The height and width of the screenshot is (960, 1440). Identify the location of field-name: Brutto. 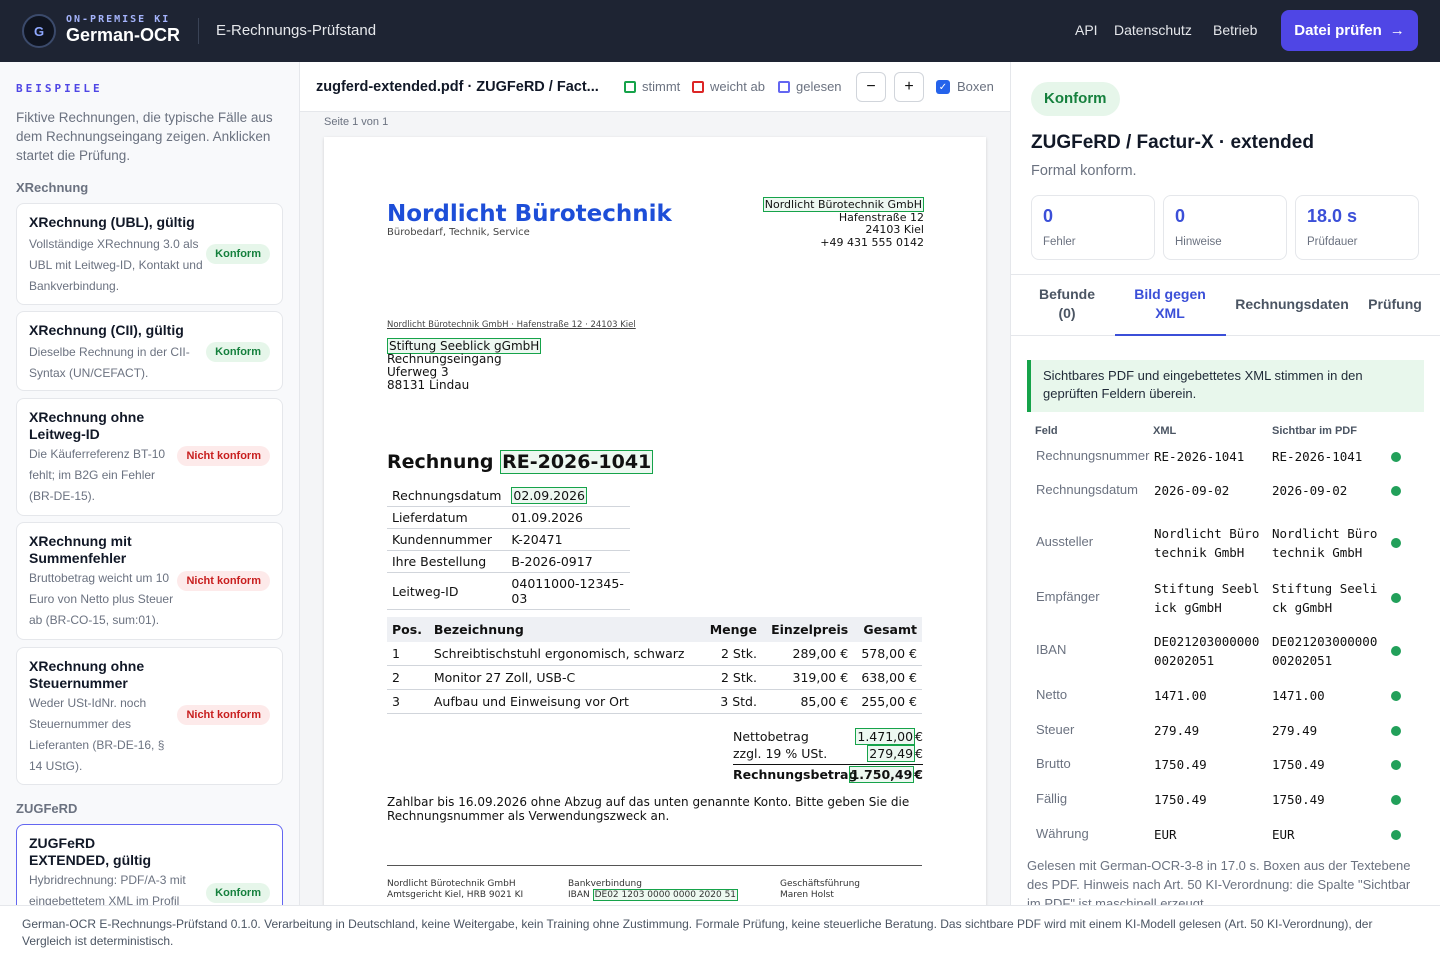
(1053, 763).